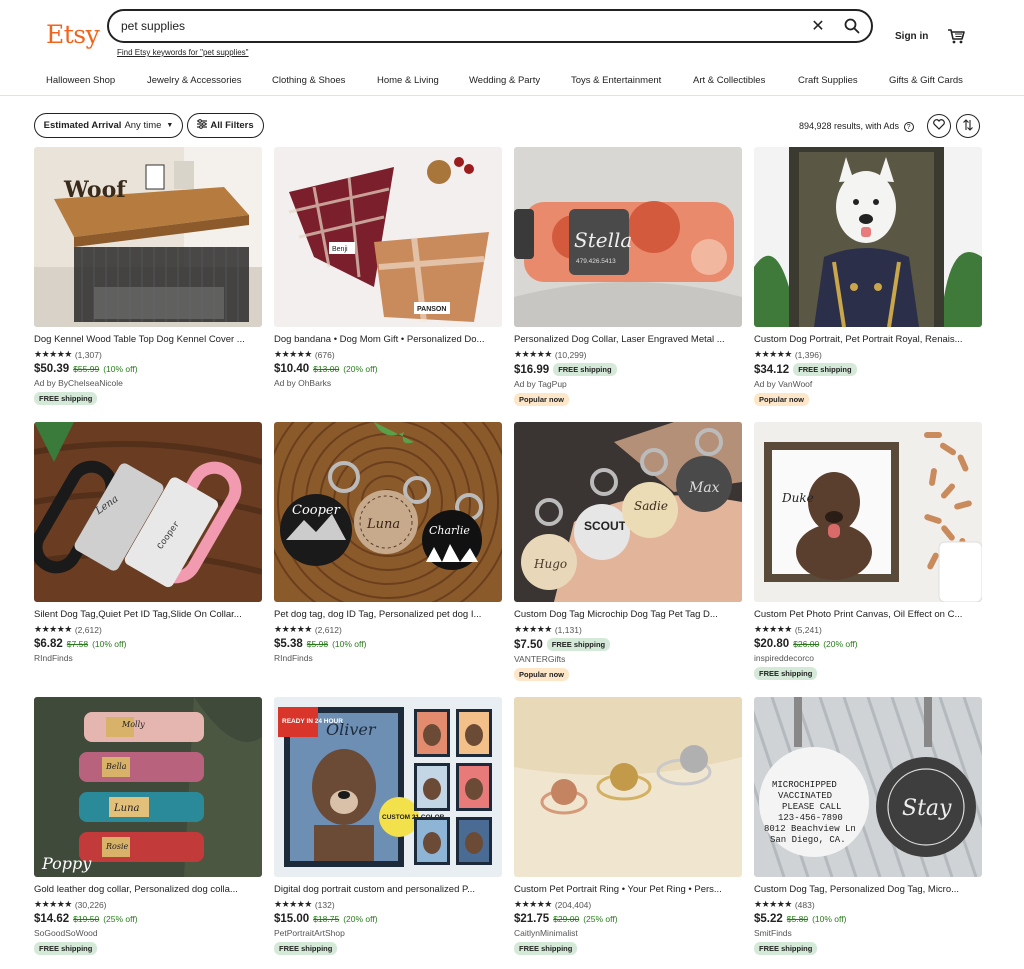  Describe the element at coordinates (431, 309) in the screenshot. I see `svg-text: PANSON` at that location.